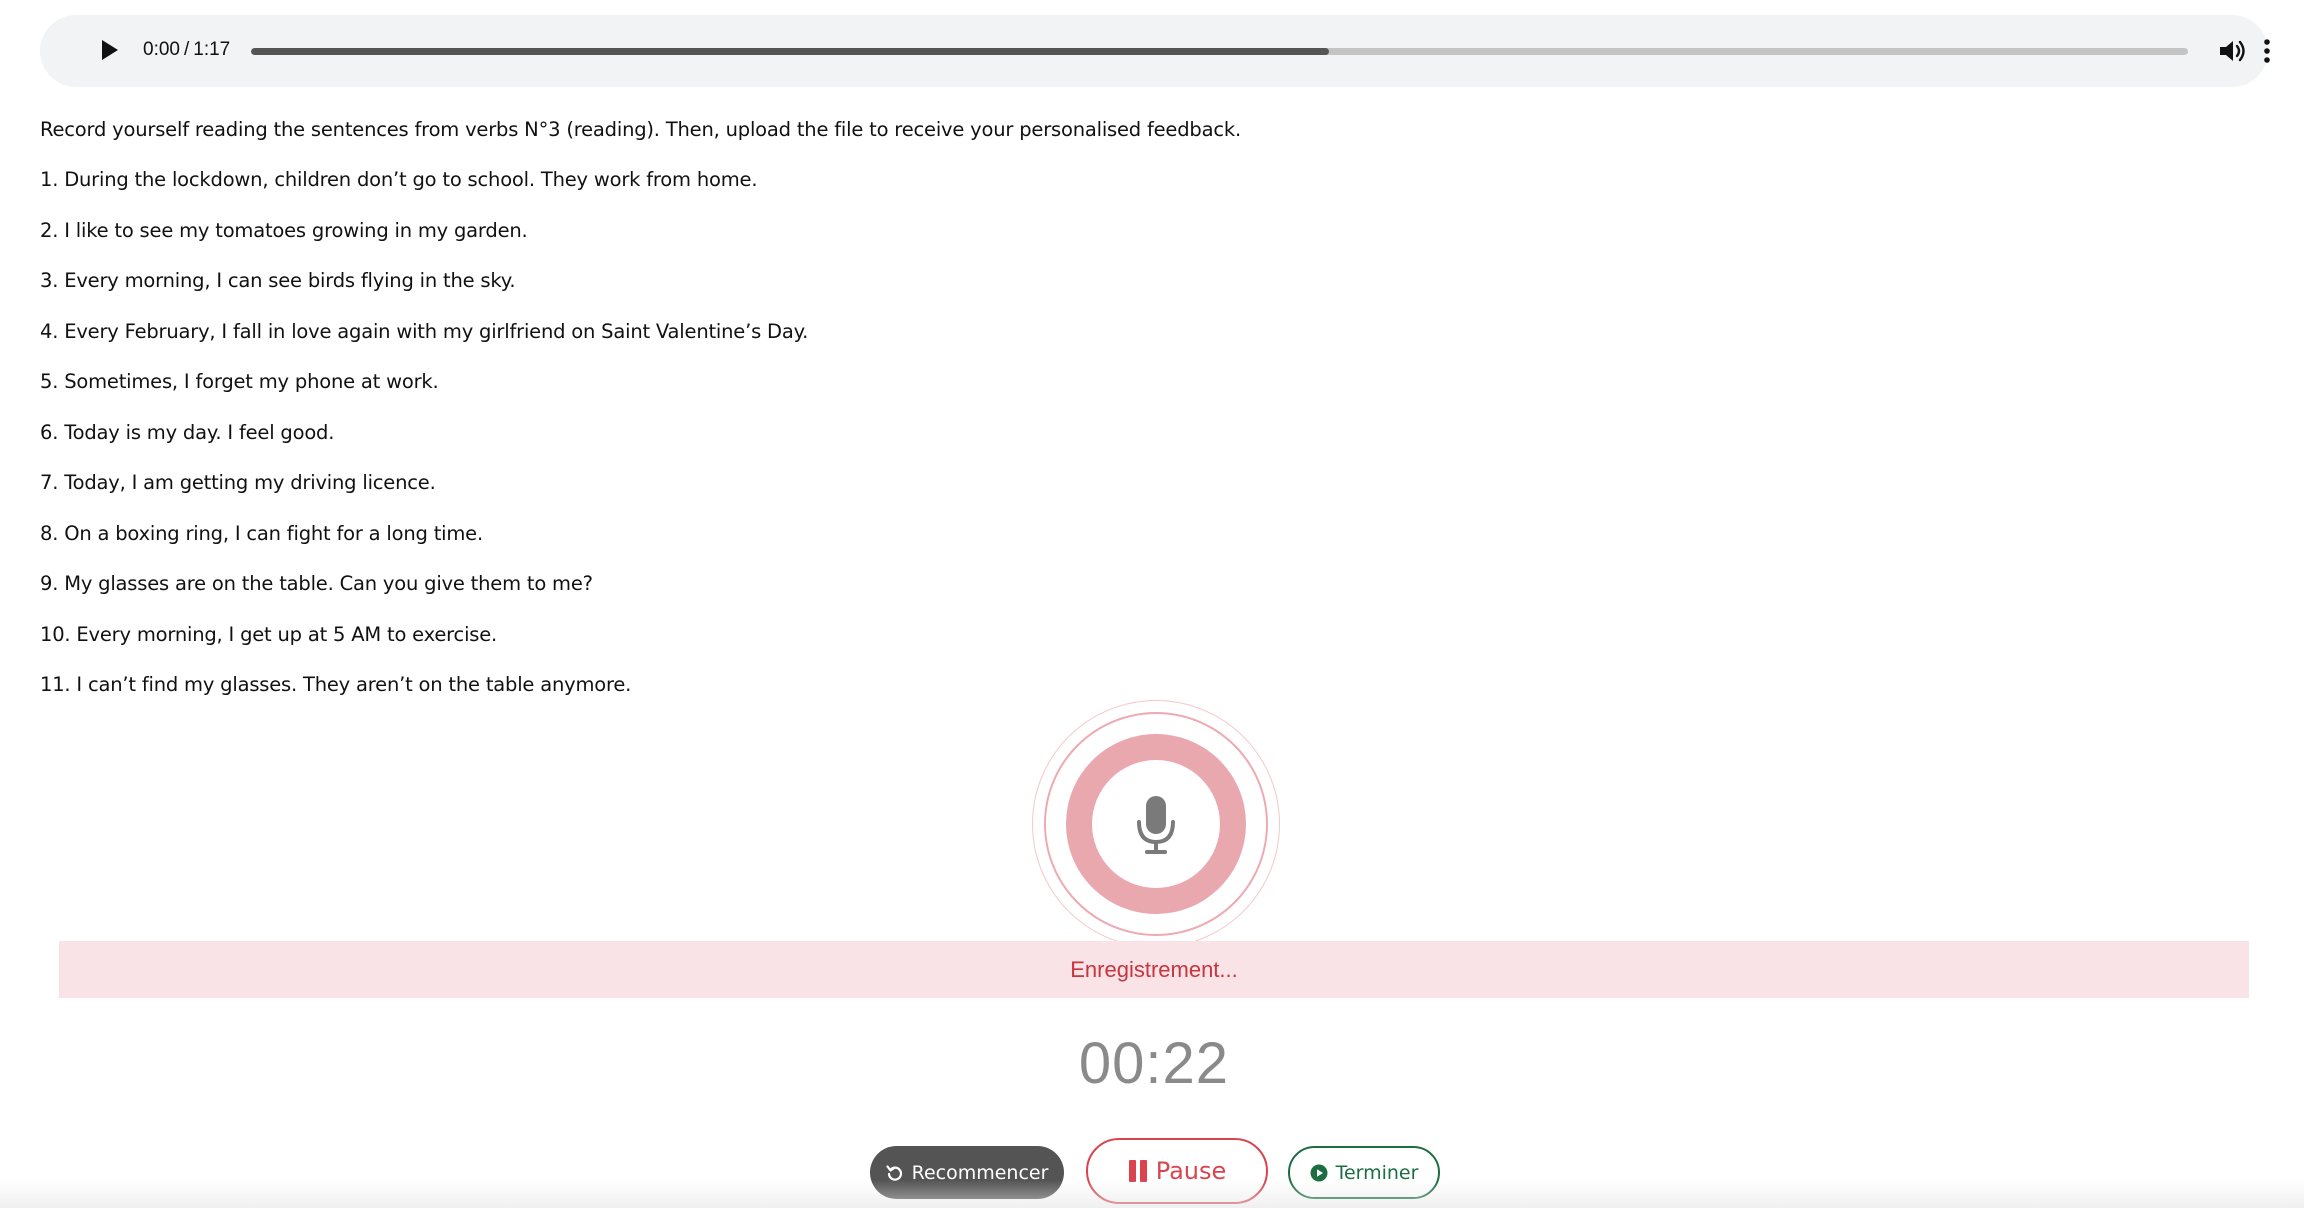  I want to click on recording-timer: 00:22, so click(1154, 1063).